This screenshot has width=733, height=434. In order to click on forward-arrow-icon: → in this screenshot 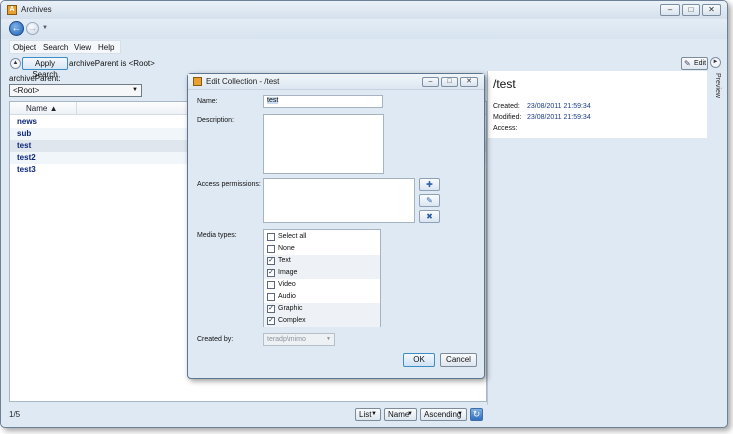, I will do `click(32, 28)`.